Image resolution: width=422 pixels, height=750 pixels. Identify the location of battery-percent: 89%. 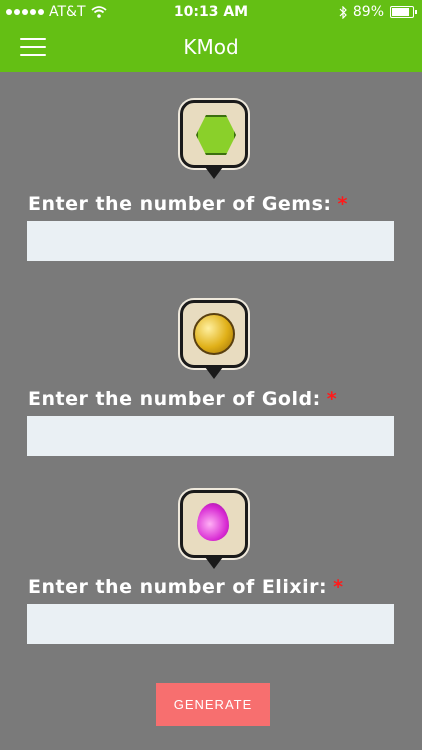
(368, 12).